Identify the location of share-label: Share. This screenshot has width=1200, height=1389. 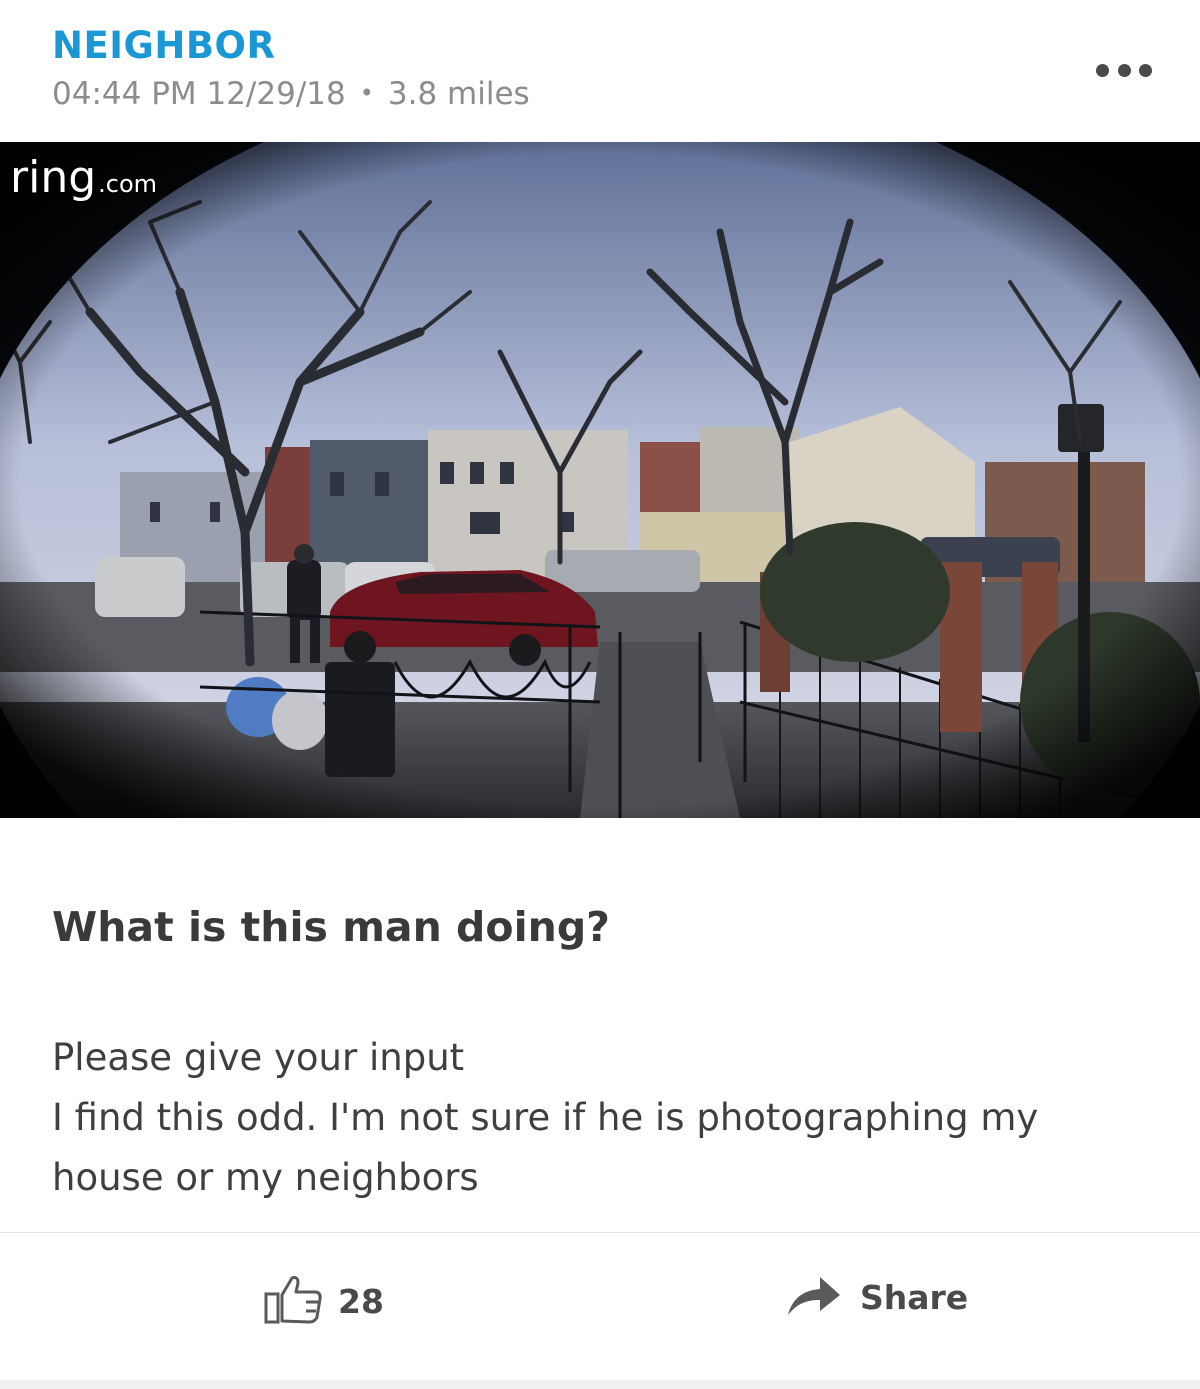
(914, 1297).